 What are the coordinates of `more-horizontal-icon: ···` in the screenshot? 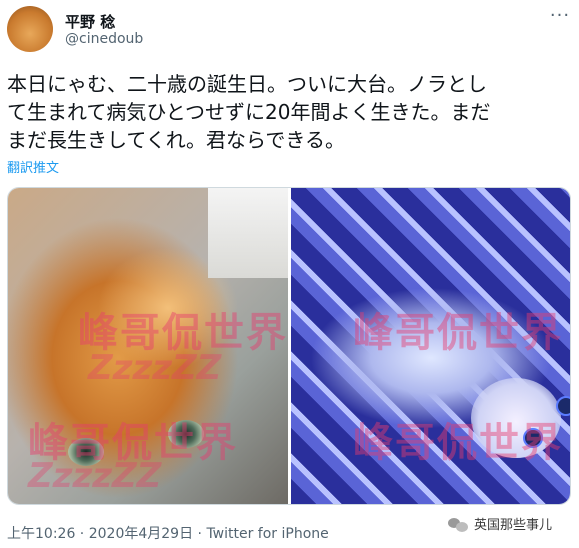 It's located at (560, 18).